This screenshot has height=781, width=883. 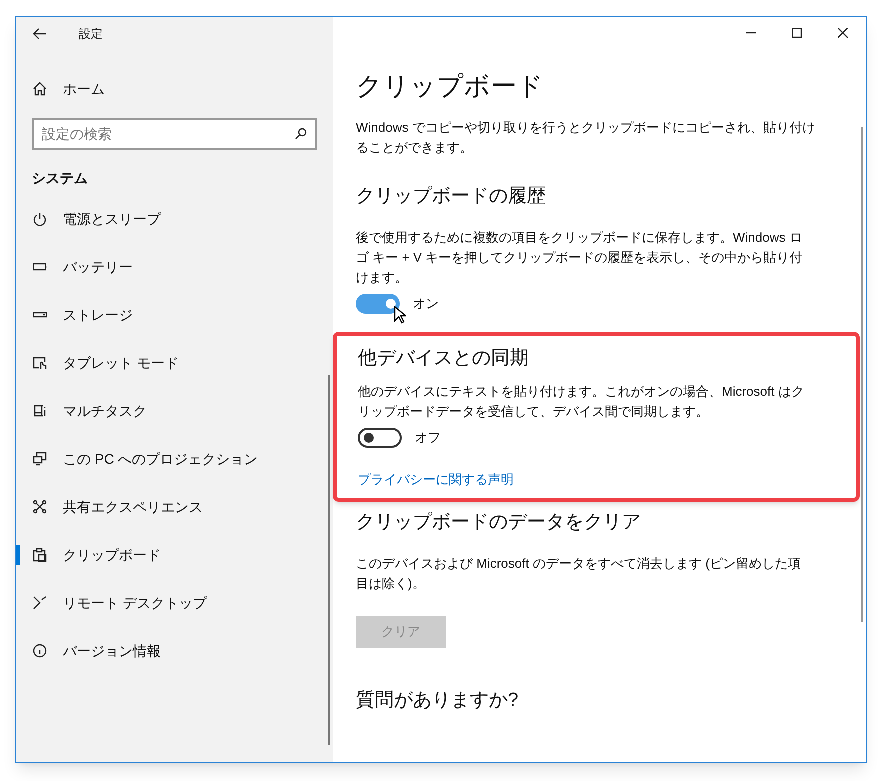 What do you see at coordinates (426, 304) in the screenshot?
I see `toggle-state-label: オン` at bounding box center [426, 304].